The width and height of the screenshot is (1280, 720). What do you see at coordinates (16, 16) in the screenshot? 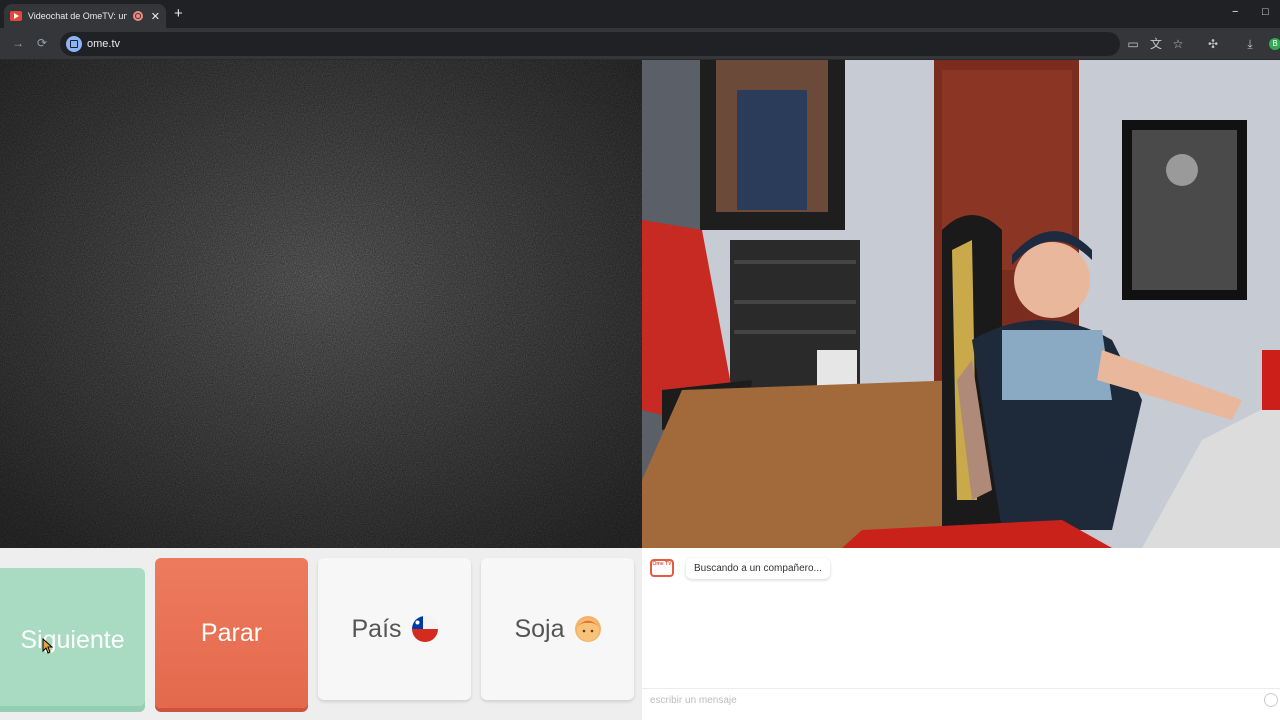
I see `youtube-icon` at bounding box center [16, 16].